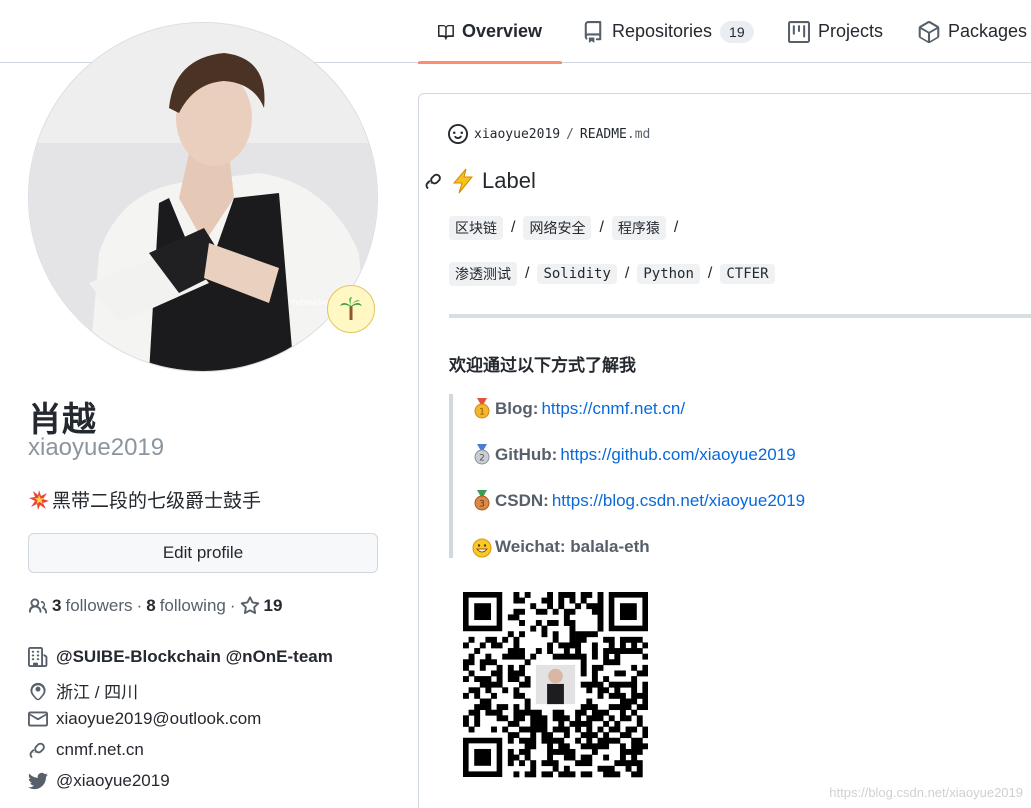 This screenshot has width=1031, height=808. Describe the element at coordinates (38, 781) in the screenshot. I see `twitter-icon` at that location.